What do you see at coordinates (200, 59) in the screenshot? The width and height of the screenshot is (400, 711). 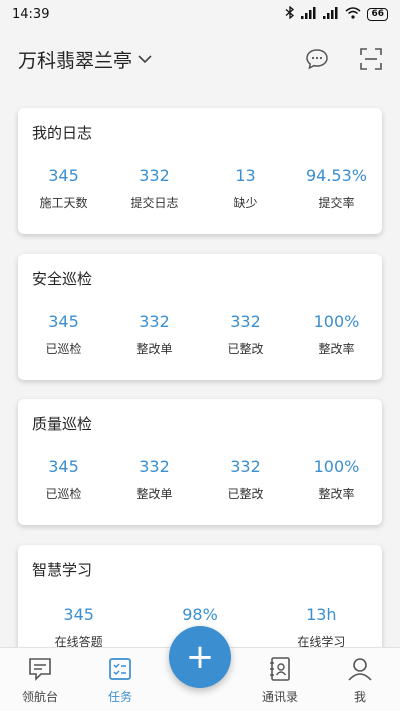 I see `header: 万科翡翠兰亭` at bounding box center [200, 59].